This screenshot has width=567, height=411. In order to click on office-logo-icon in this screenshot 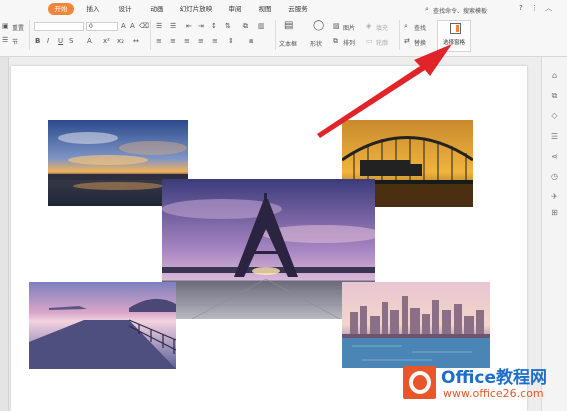, I will do `click(419, 382)`.